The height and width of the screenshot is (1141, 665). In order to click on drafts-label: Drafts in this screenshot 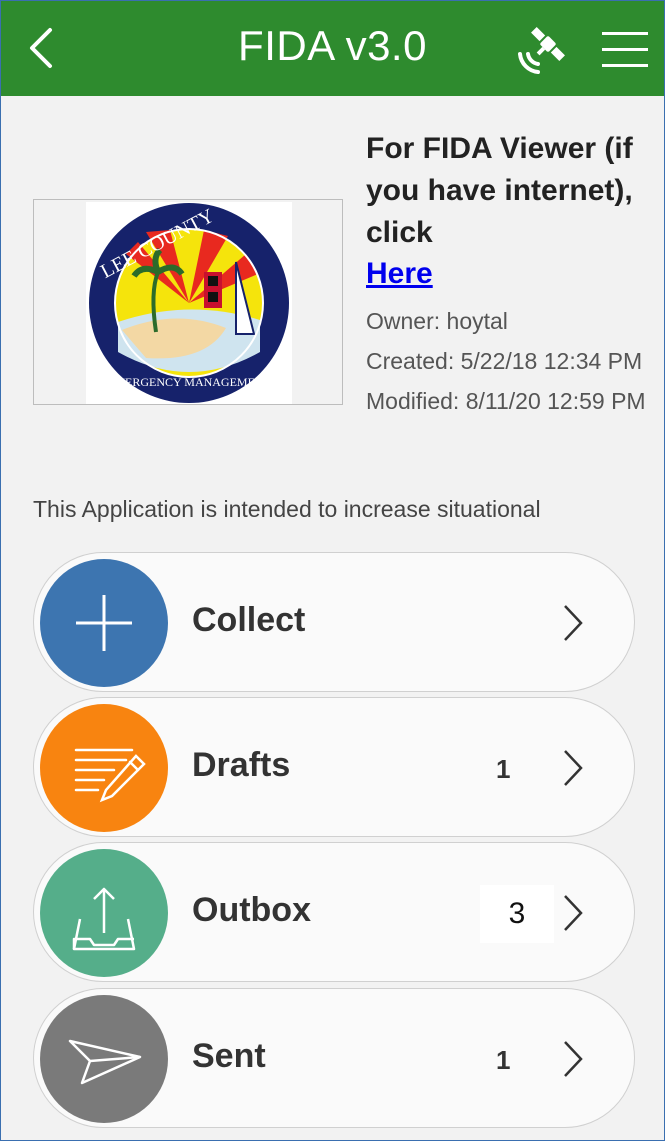, I will do `click(241, 765)`.